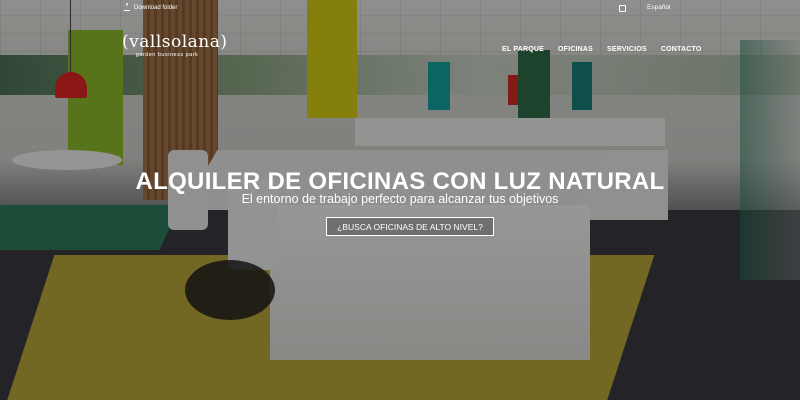  What do you see at coordinates (681, 49) in the screenshot?
I see `nav-item-contacto: CONTACTO` at bounding box center [681, 49].